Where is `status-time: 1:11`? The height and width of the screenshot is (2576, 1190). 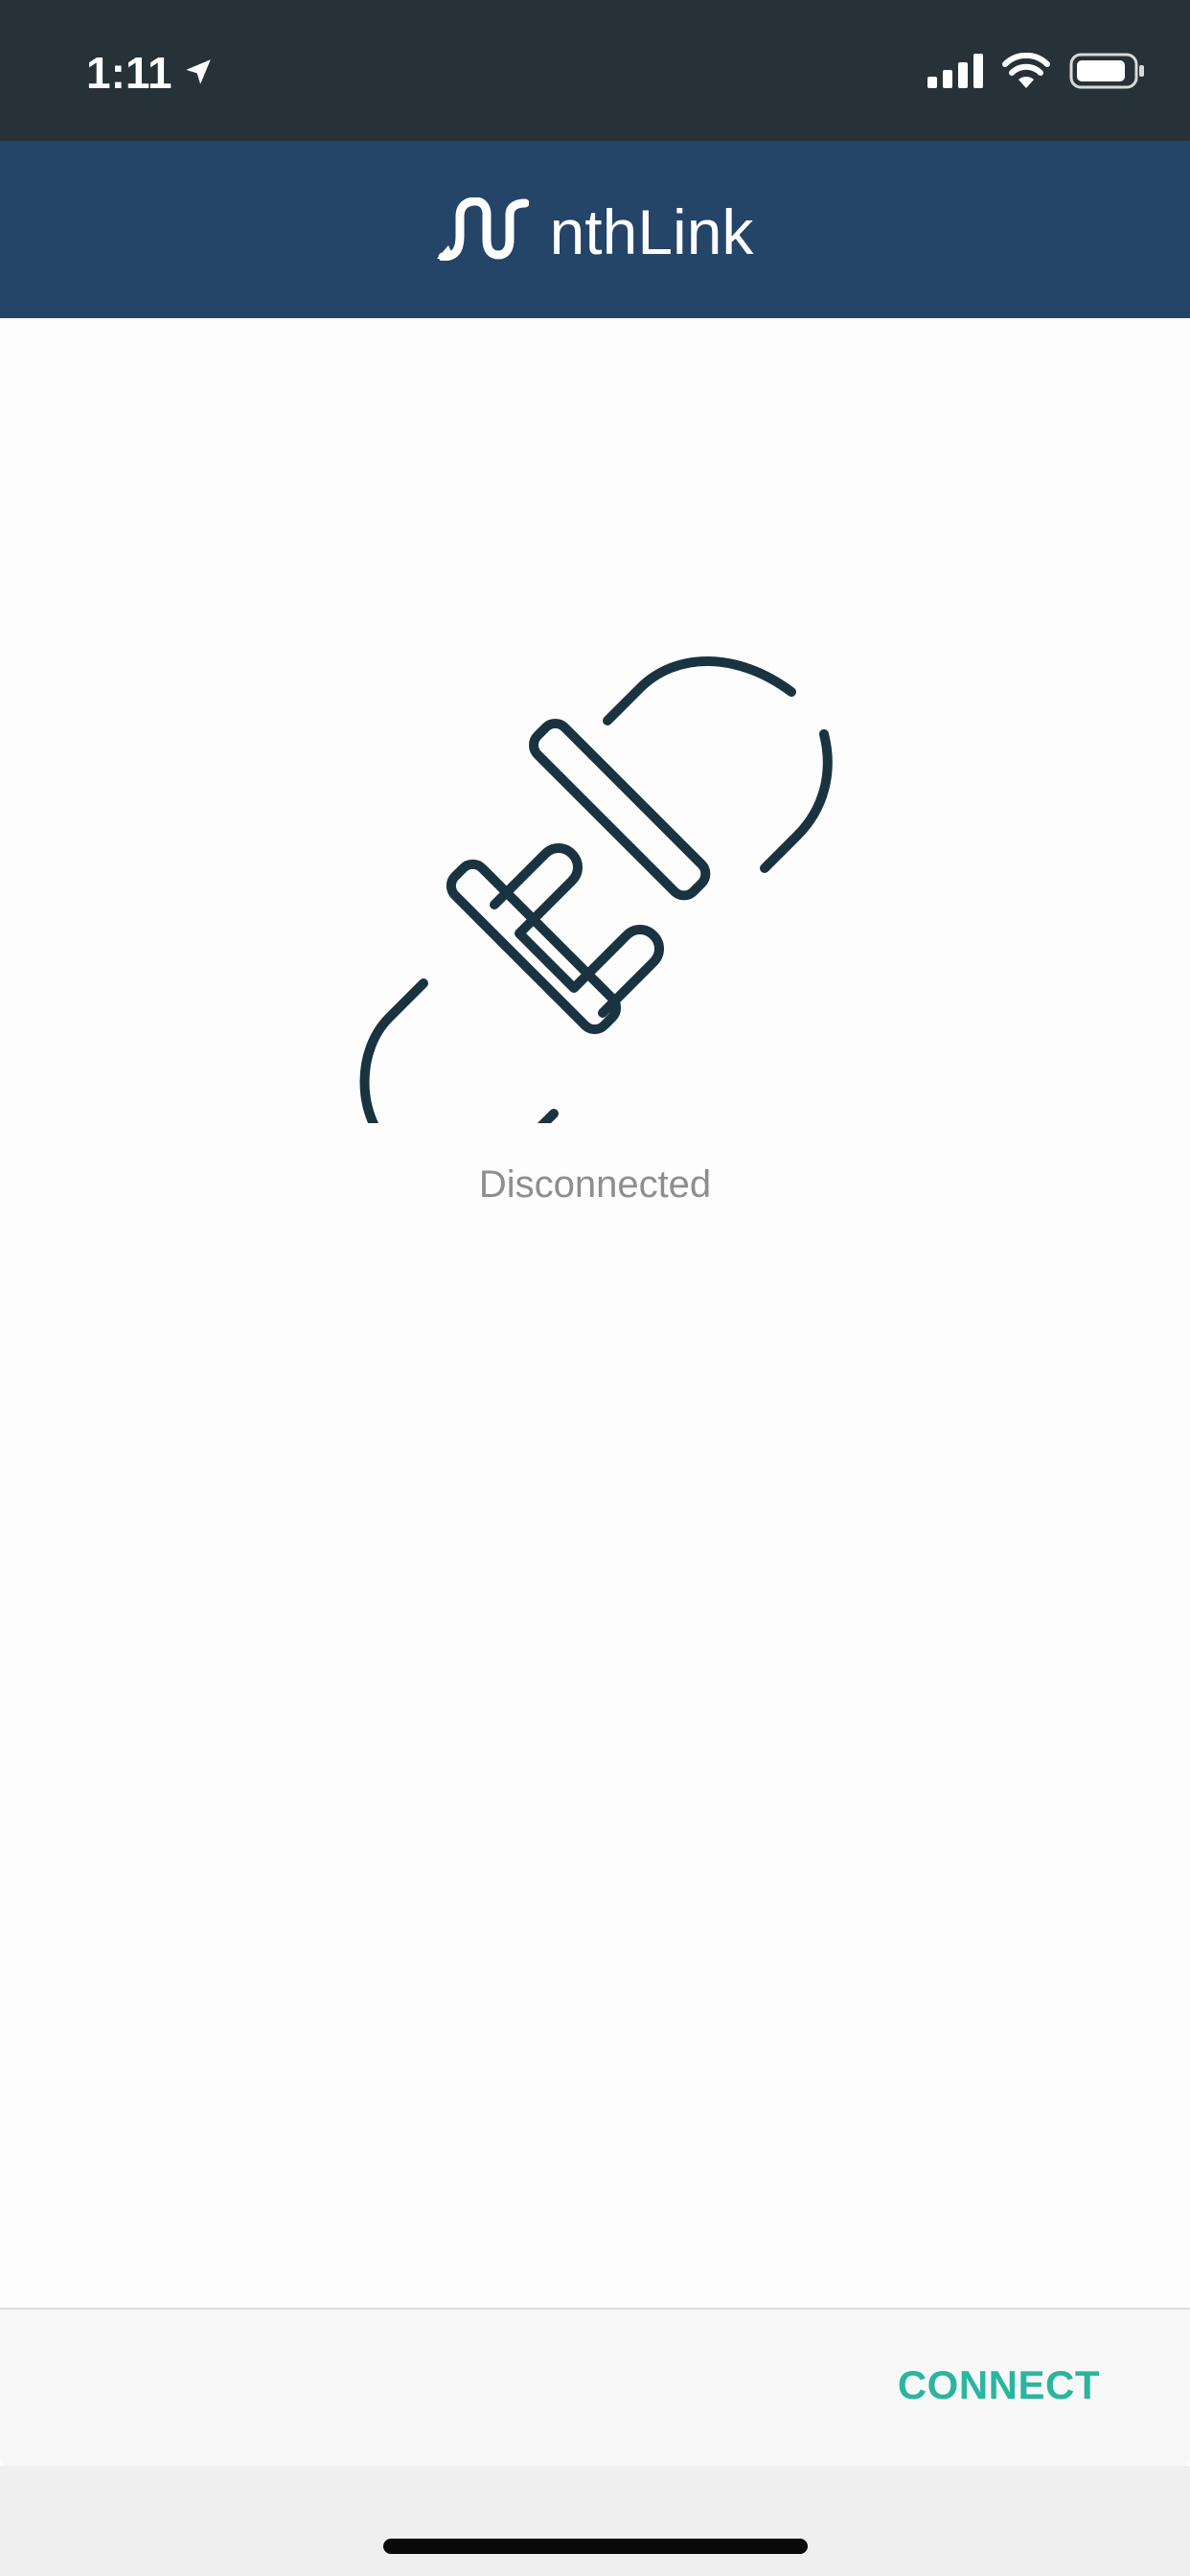 status-time: 1:11 is located at coordinates (151, 73).